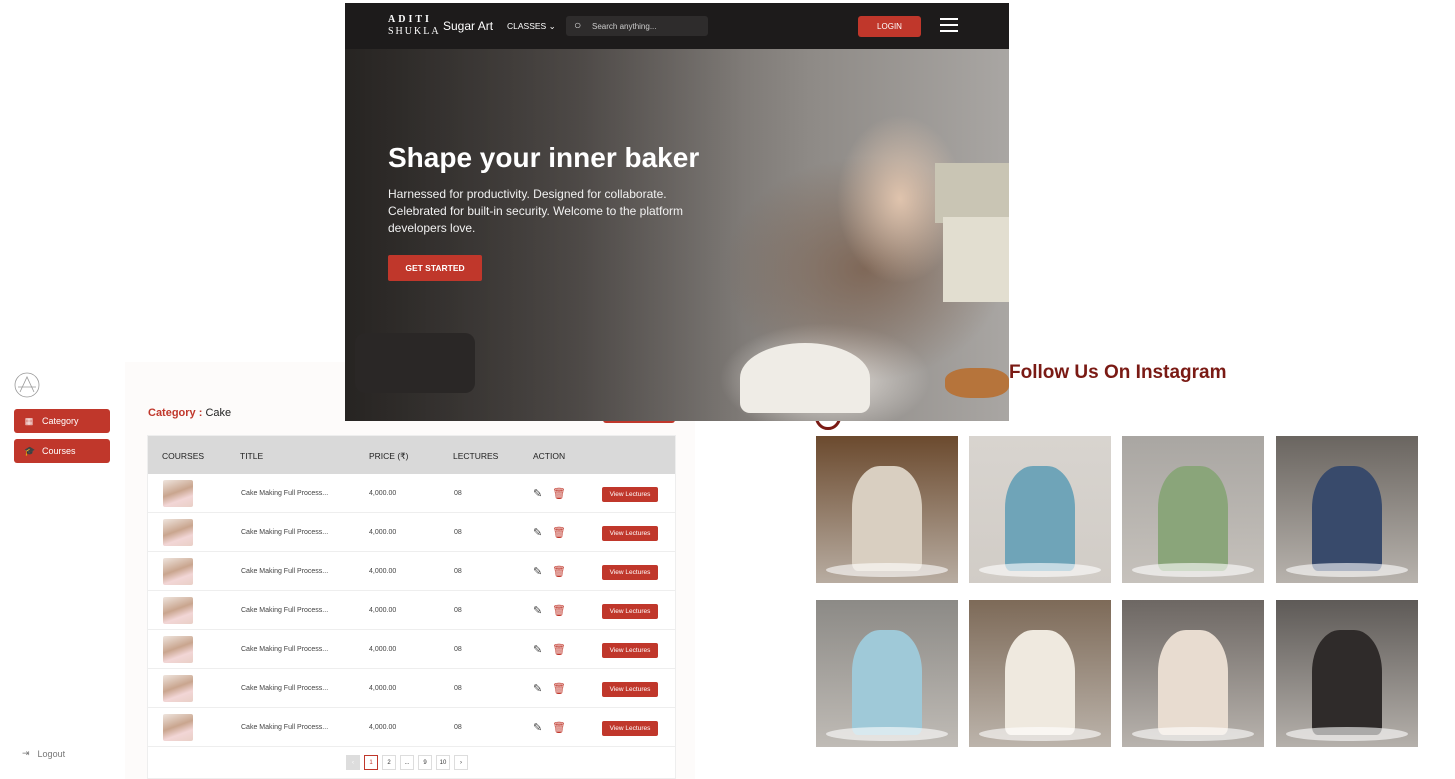 This screenshot has width=1455, height=779. I want to click on sidebar-item-courses: 🎓 Courses, so click(62, 451).